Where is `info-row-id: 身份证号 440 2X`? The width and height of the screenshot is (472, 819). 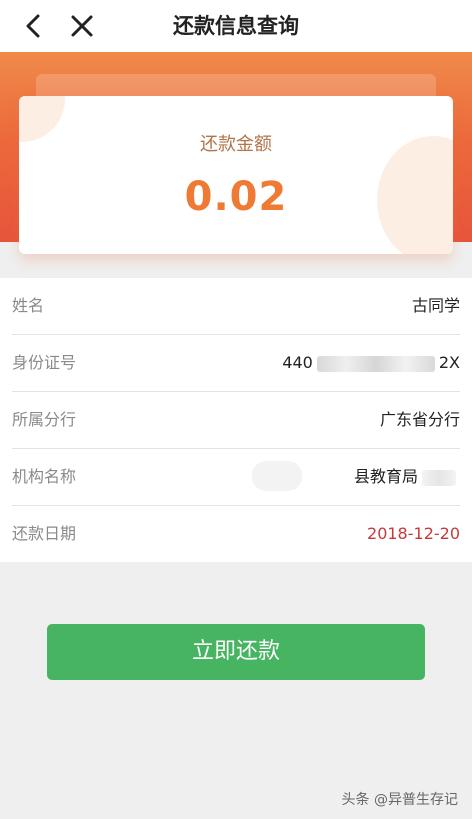
info-row-id: 身份证号 440 2X is located at coordinates (236, 363).